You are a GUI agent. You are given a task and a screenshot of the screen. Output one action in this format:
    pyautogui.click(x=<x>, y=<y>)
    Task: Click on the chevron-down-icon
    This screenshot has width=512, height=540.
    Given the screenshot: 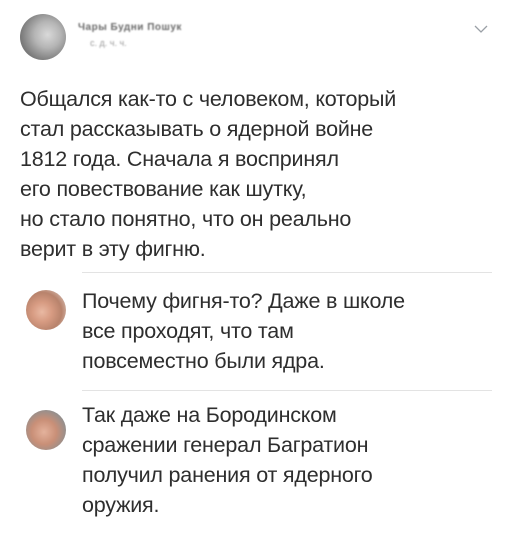 What is the action you would take?
    pyautogui.click(x=481, y=29)
    